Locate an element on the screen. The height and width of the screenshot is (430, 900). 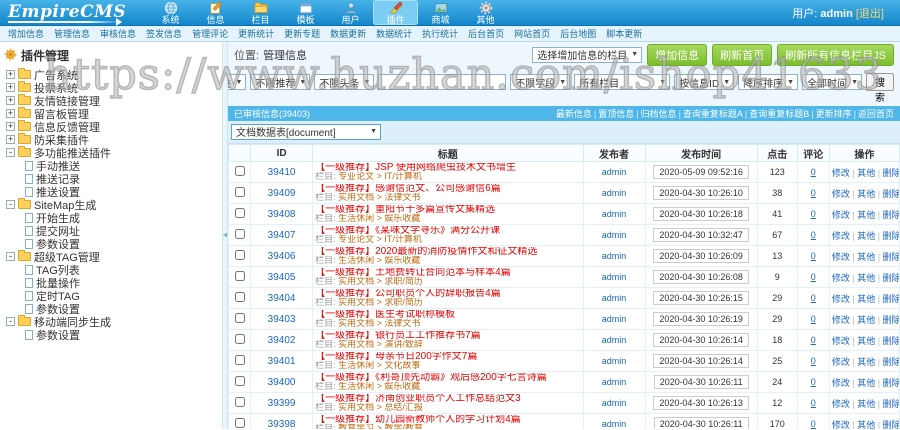
subnav-link: 管理评论 is located at coordinates (210, 33).